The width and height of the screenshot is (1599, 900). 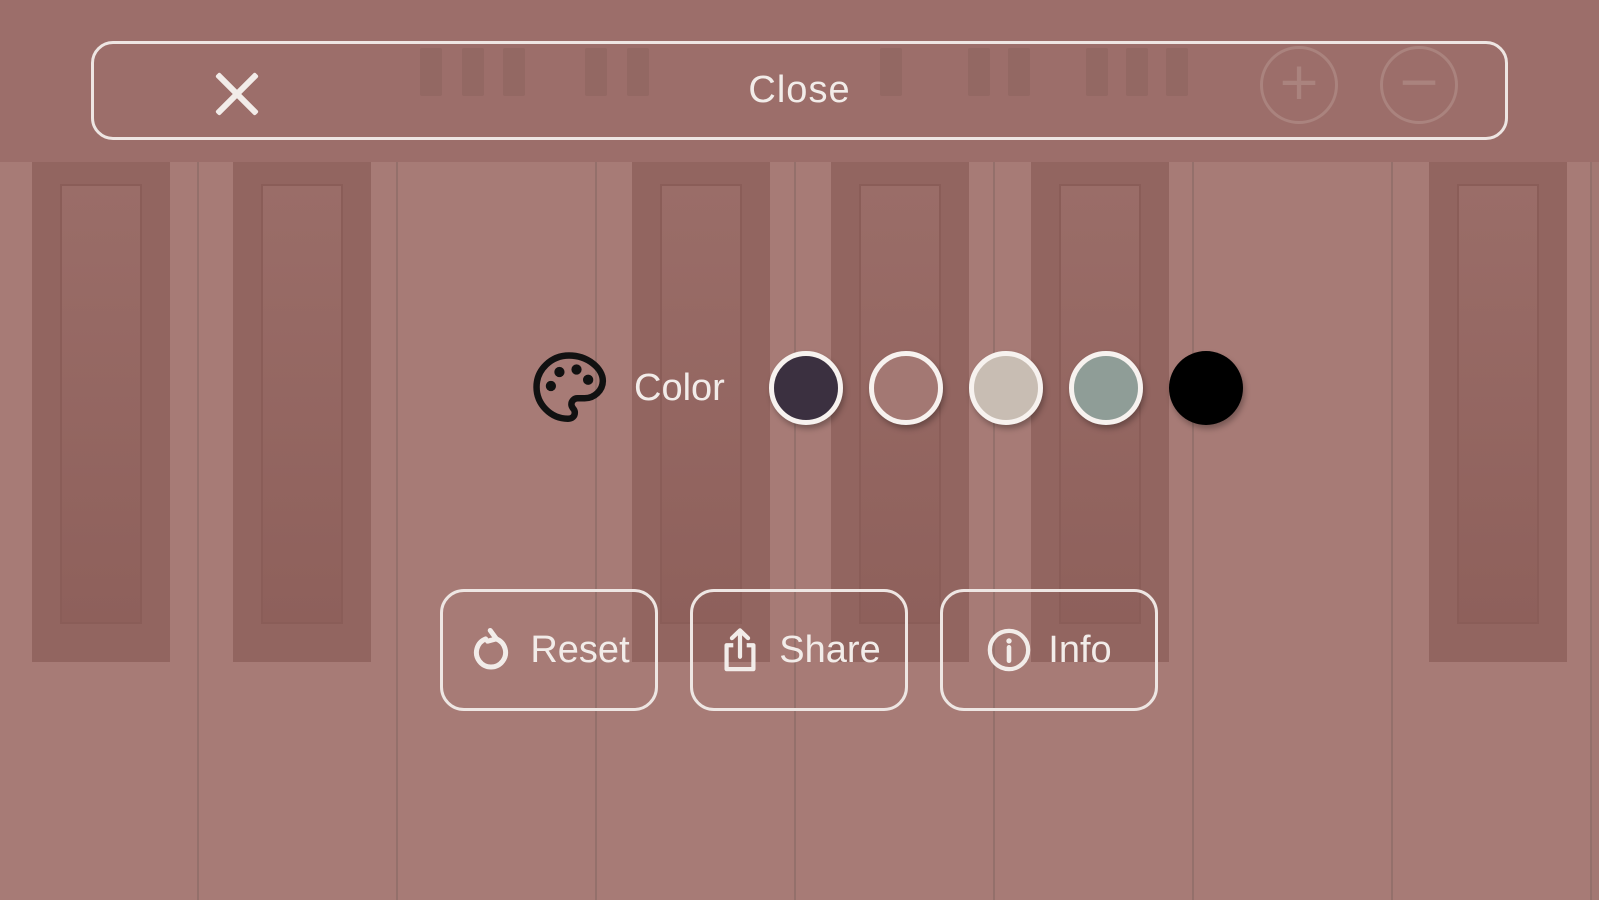 What do you see at coordinates (1009, 650) in the screenshot?
I see `info-icon` at bounding box center [1009, 650].